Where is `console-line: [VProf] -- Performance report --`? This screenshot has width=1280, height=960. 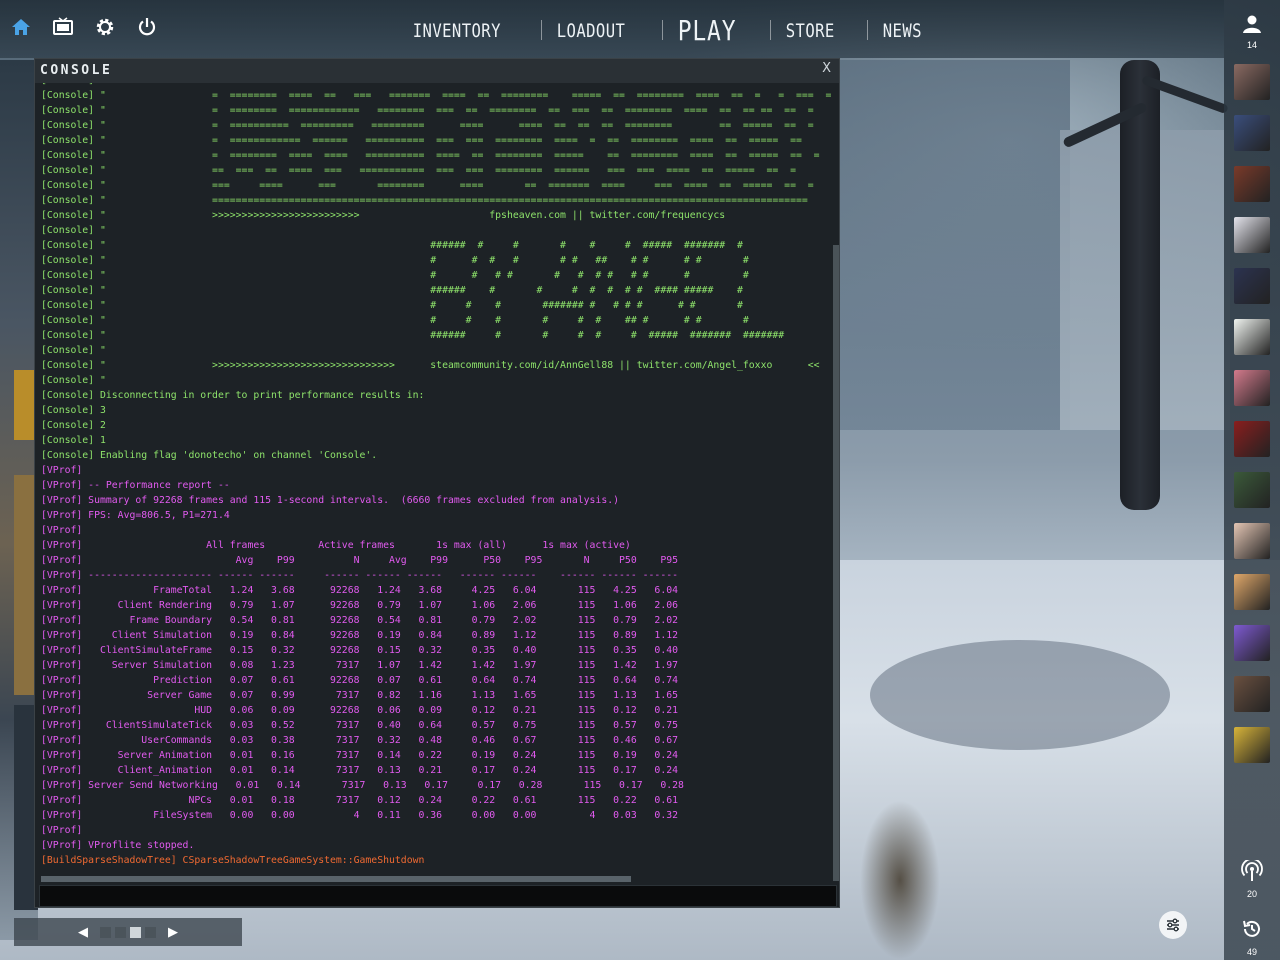 console-line: [VProf] -- Performance report -- is located at coordinates (135, 485).